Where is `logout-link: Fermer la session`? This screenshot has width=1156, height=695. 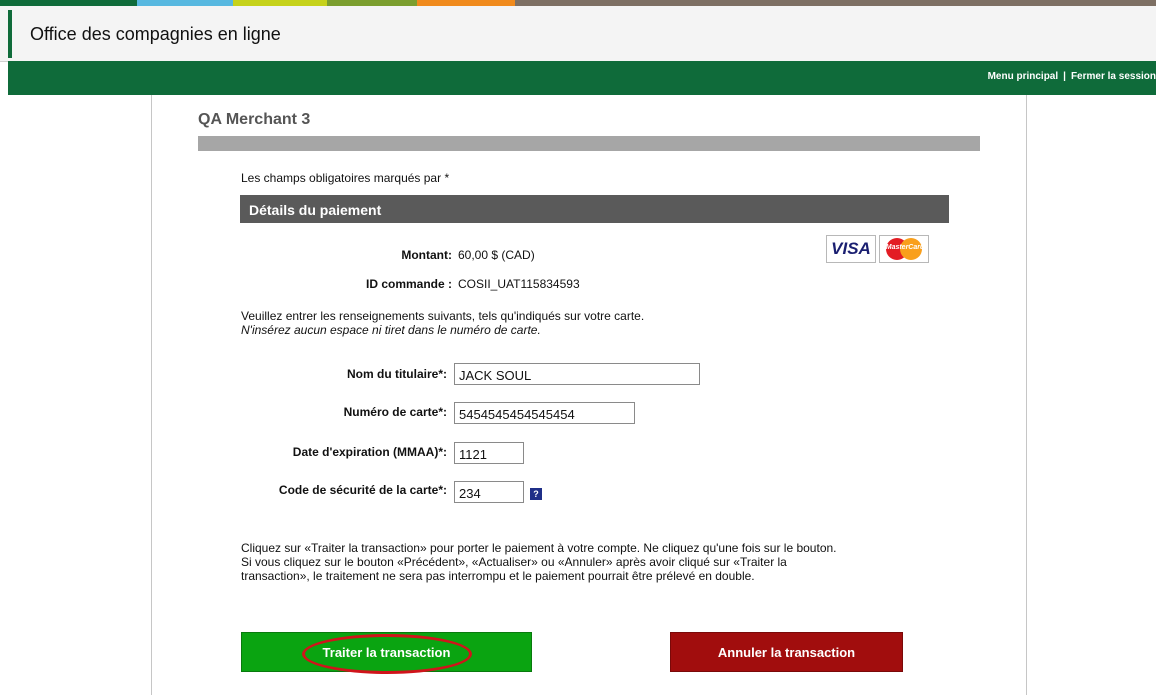
logout-link: Fermer la session is located at coordinates (1113, 76).